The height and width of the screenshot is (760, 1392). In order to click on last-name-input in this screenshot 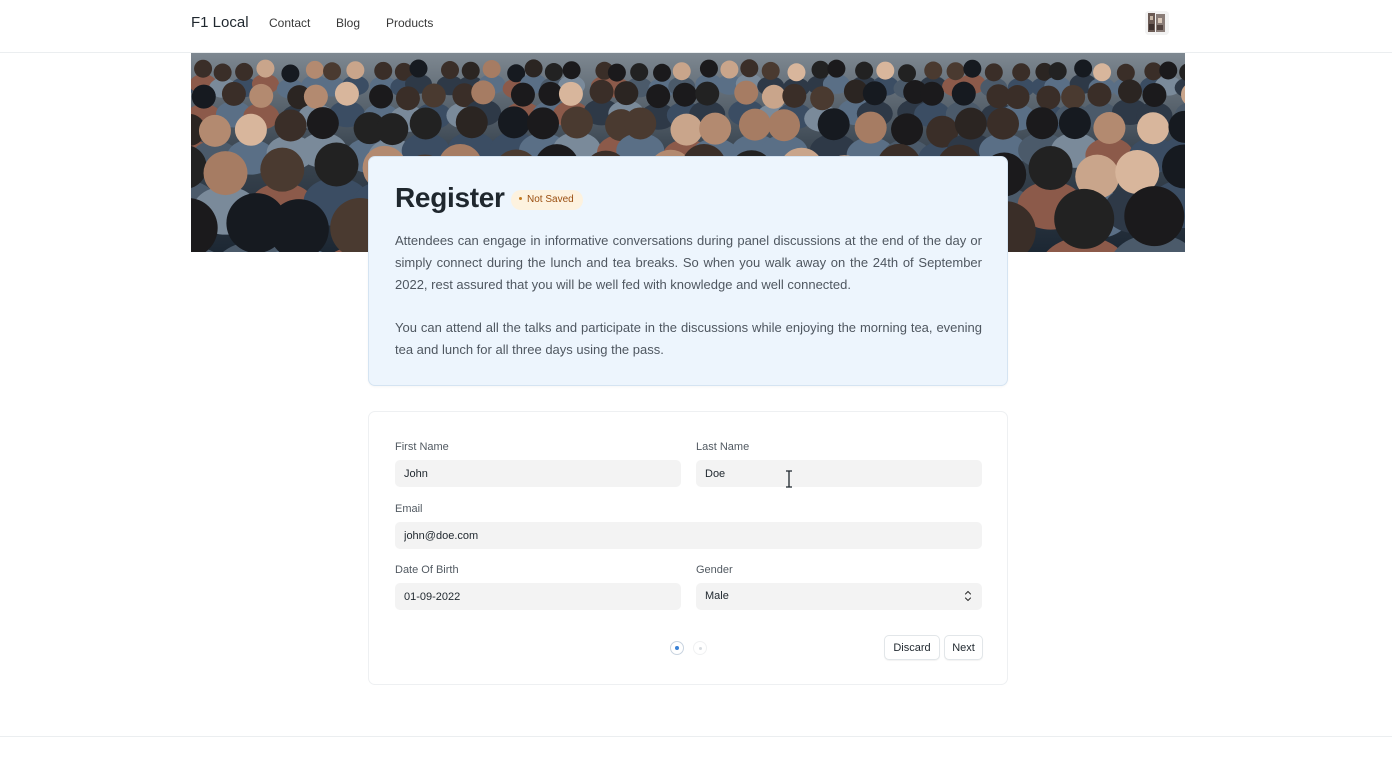, I will do `click(839, 473)`.